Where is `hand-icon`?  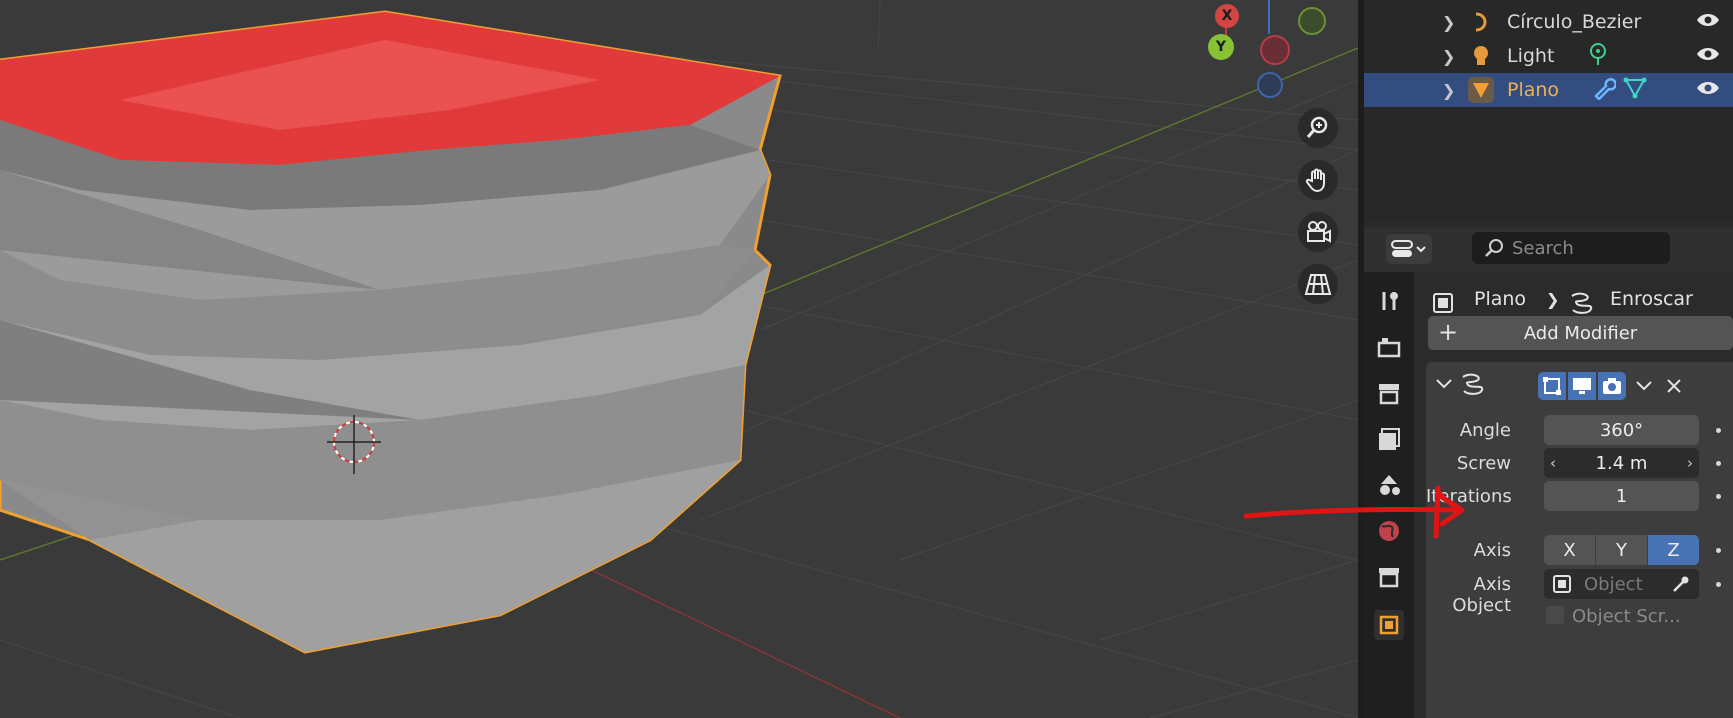
hand-icon is located at coordinates (1315, 180).